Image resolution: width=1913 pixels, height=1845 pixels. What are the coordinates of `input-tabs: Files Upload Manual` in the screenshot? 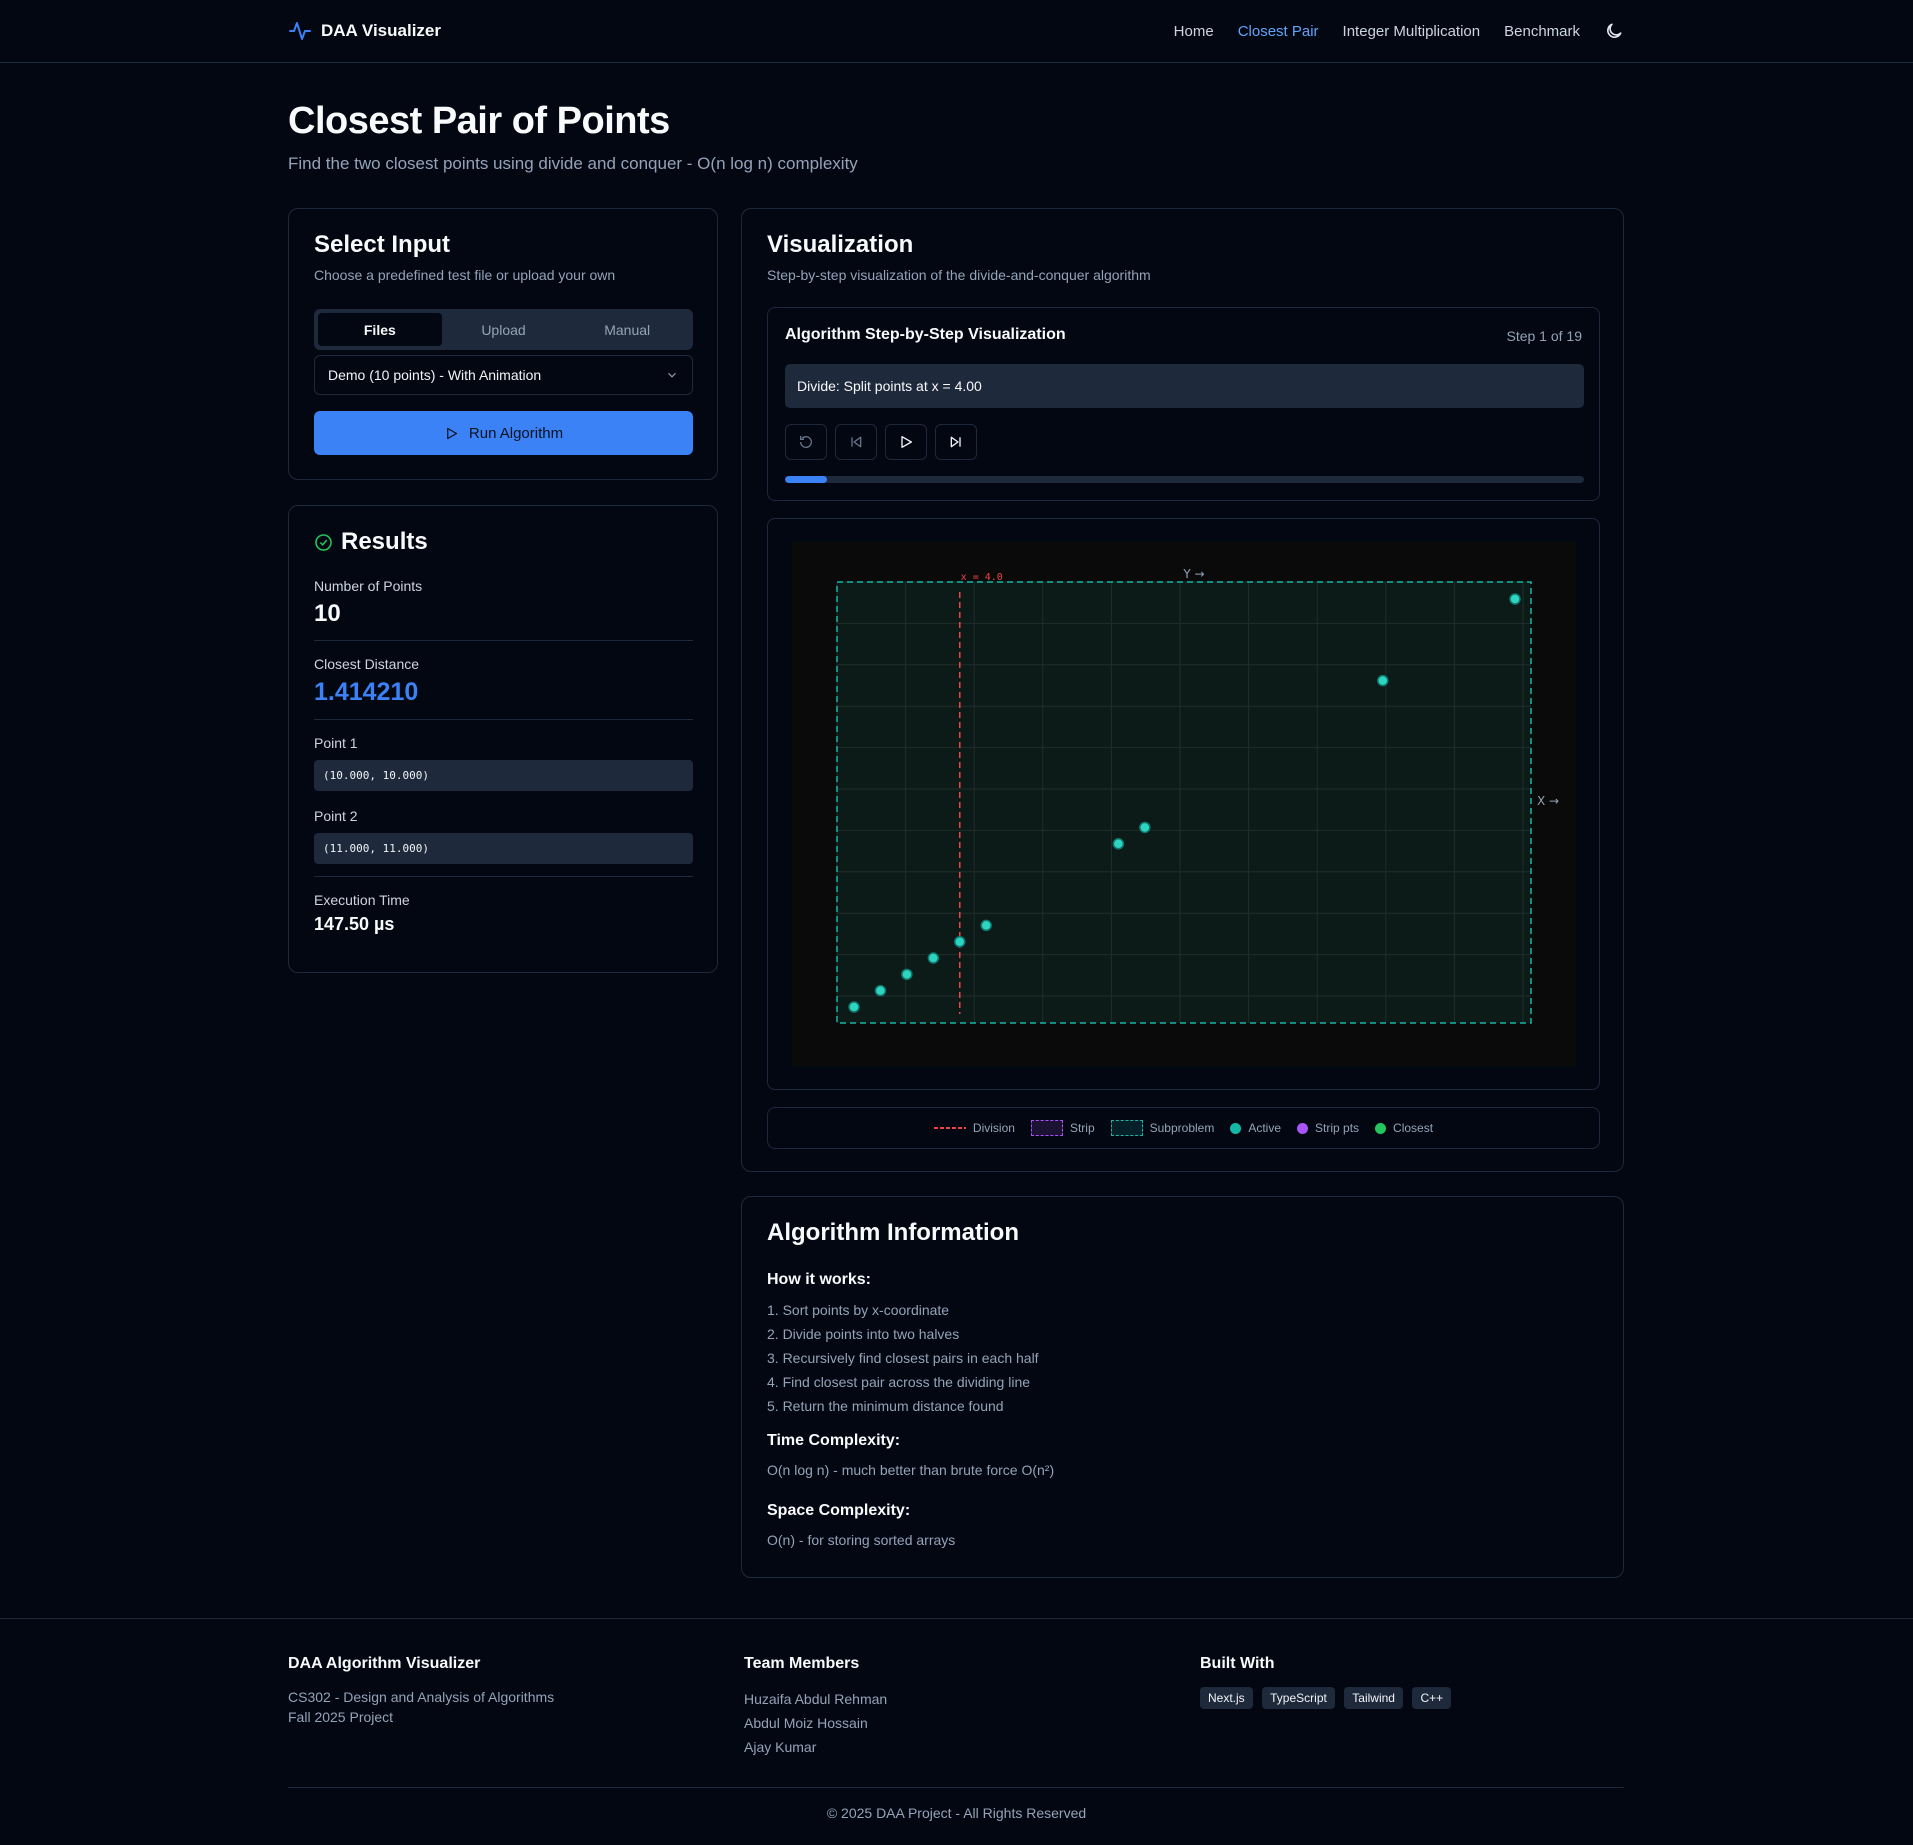 It's located at (503, 329).